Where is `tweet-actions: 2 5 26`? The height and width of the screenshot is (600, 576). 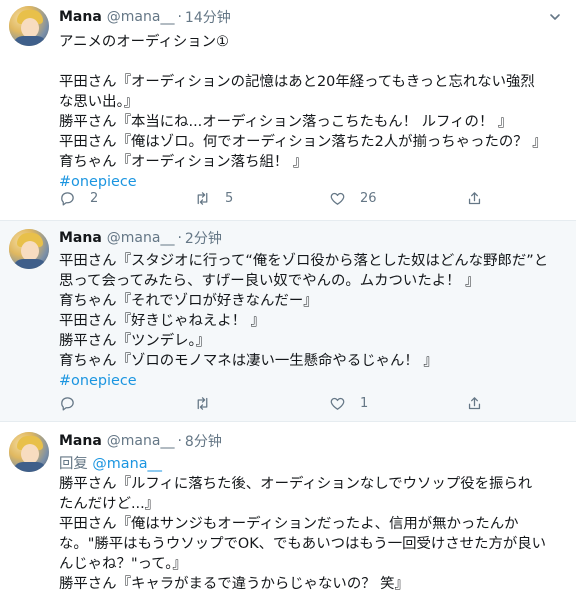
tweet-actions: 2 5 26 is located at coordinates (289, 198).